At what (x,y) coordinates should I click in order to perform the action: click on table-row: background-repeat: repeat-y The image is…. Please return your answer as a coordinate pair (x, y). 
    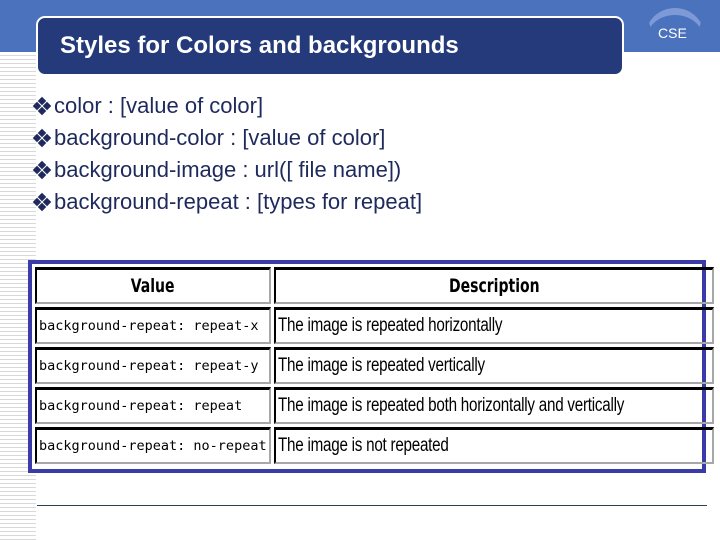
    Looking at the image, I should click on (375, 365).